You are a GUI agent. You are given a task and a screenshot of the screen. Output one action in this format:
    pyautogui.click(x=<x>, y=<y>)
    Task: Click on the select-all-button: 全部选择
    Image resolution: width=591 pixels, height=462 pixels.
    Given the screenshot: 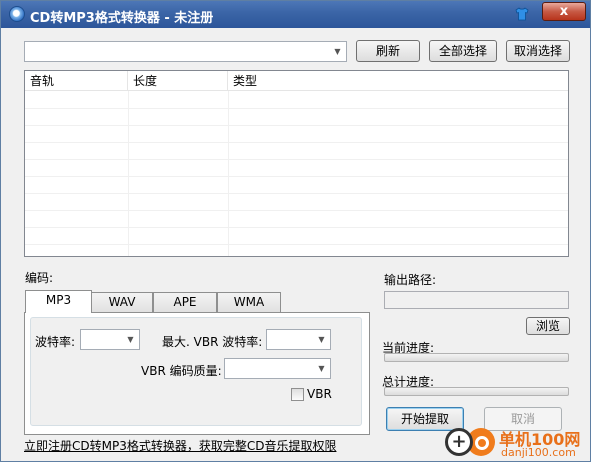 What is the action you would take?
    pyautogui.click(x=463, y=51)
    